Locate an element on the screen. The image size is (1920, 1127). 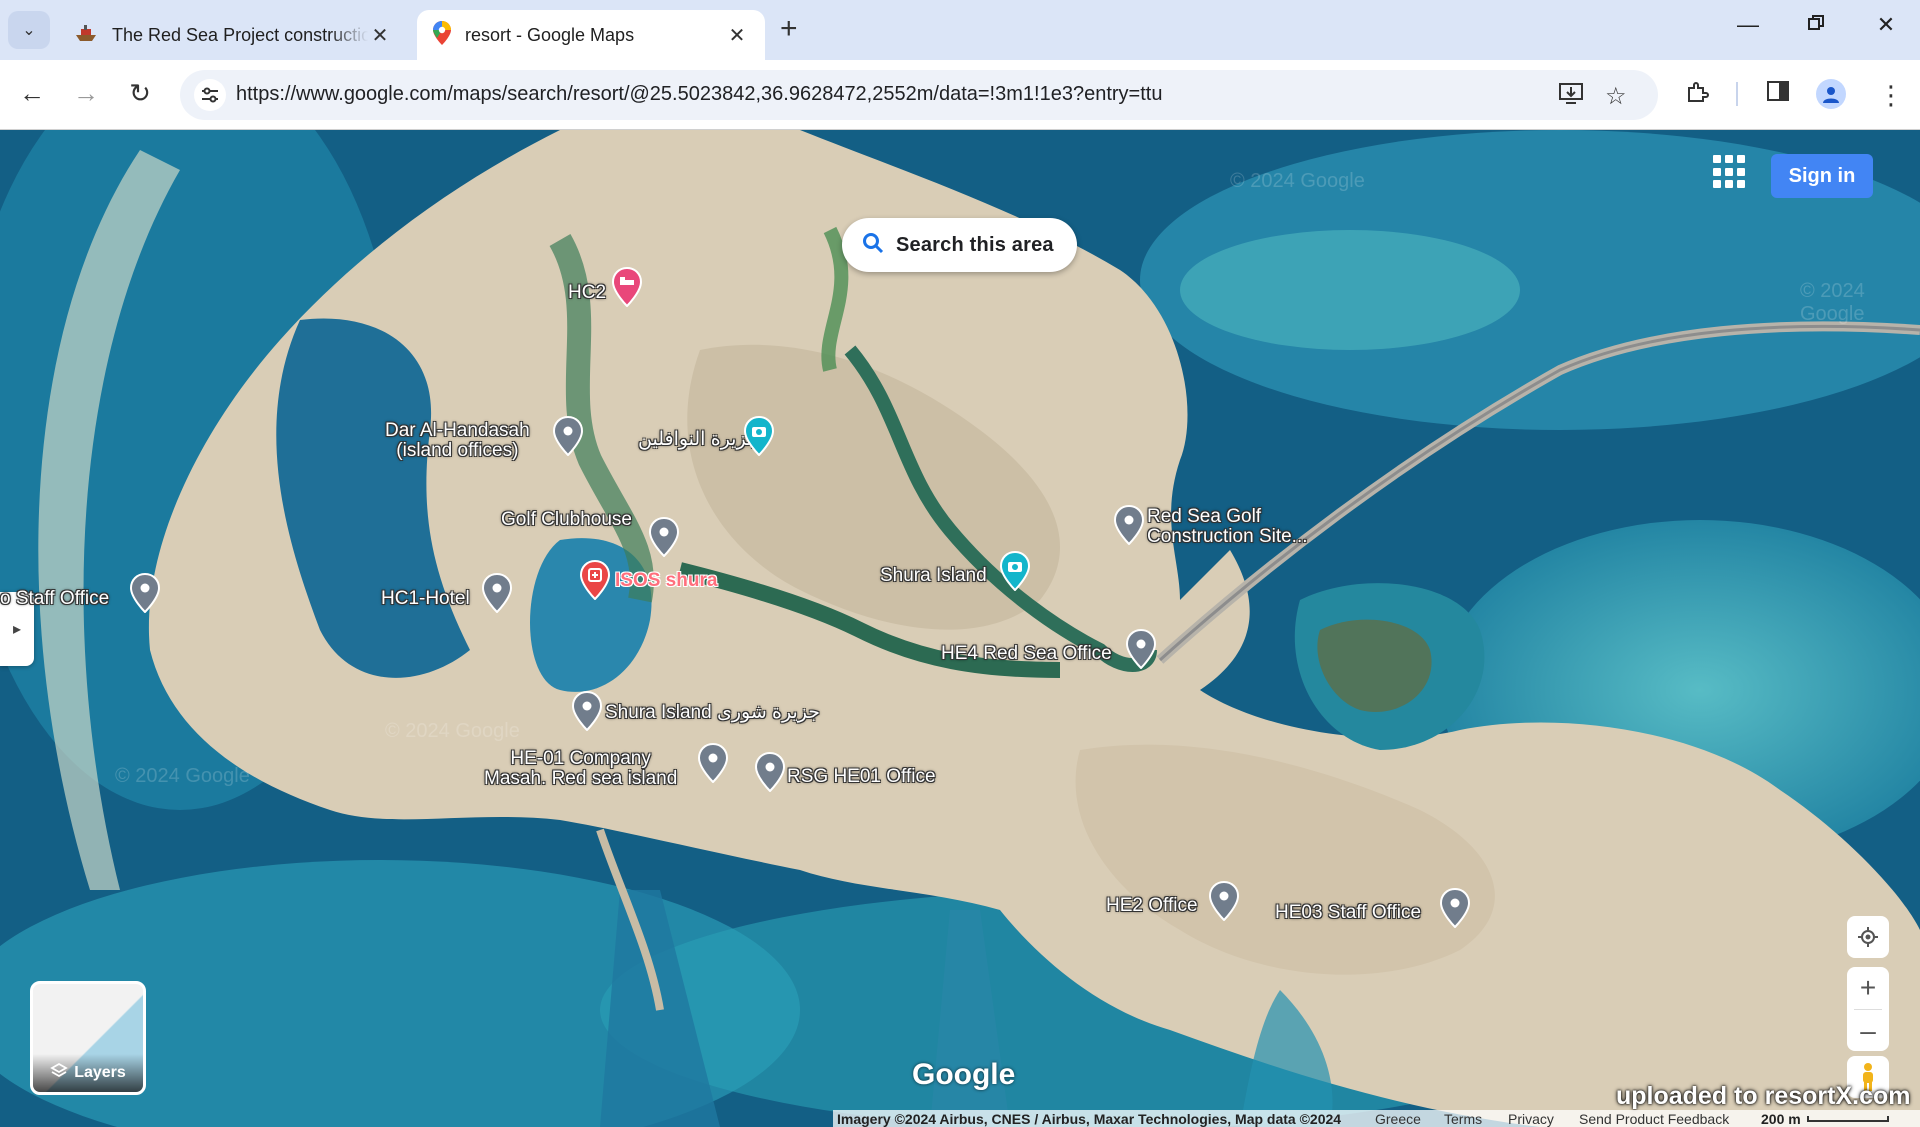
place-label-line: (island offices) is located at coordinates (457, 450).